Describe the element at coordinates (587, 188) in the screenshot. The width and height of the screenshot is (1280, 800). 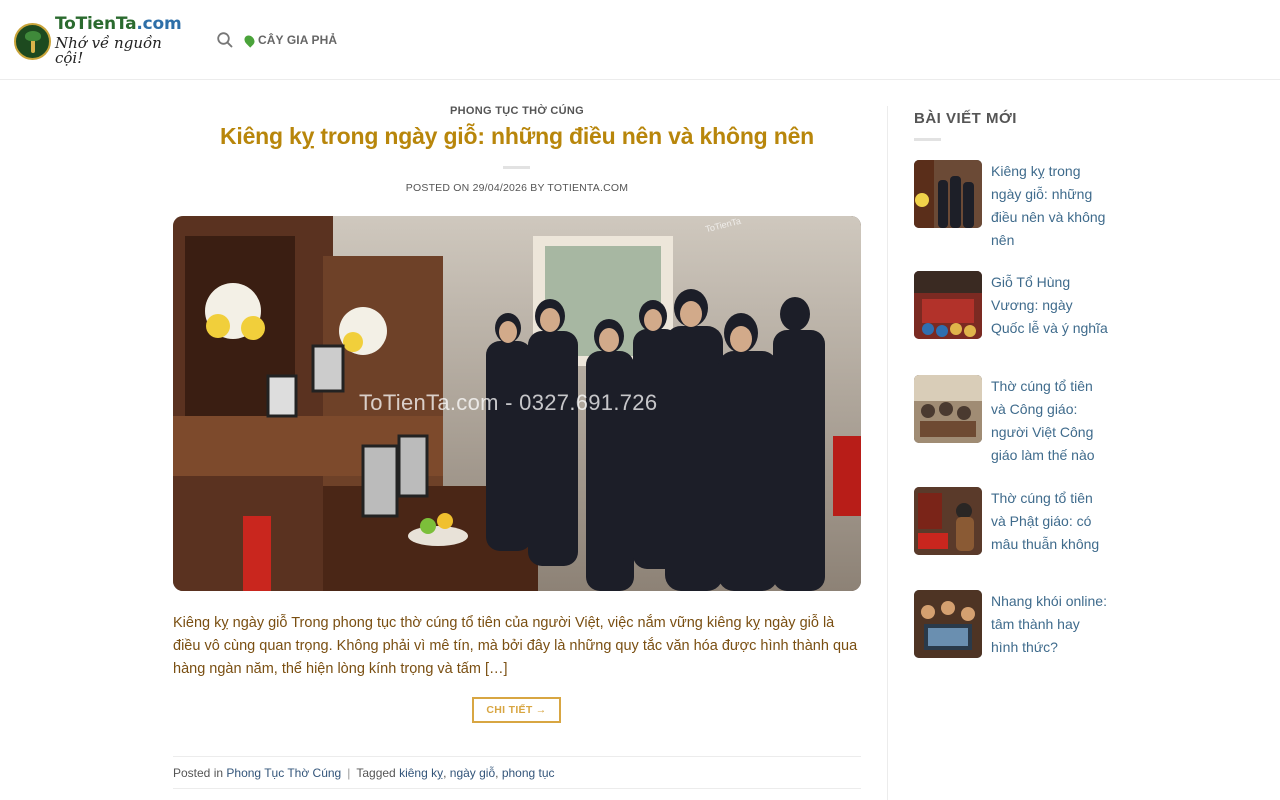
I see `meta-author-link: TOTIENTA.COM` at that location.